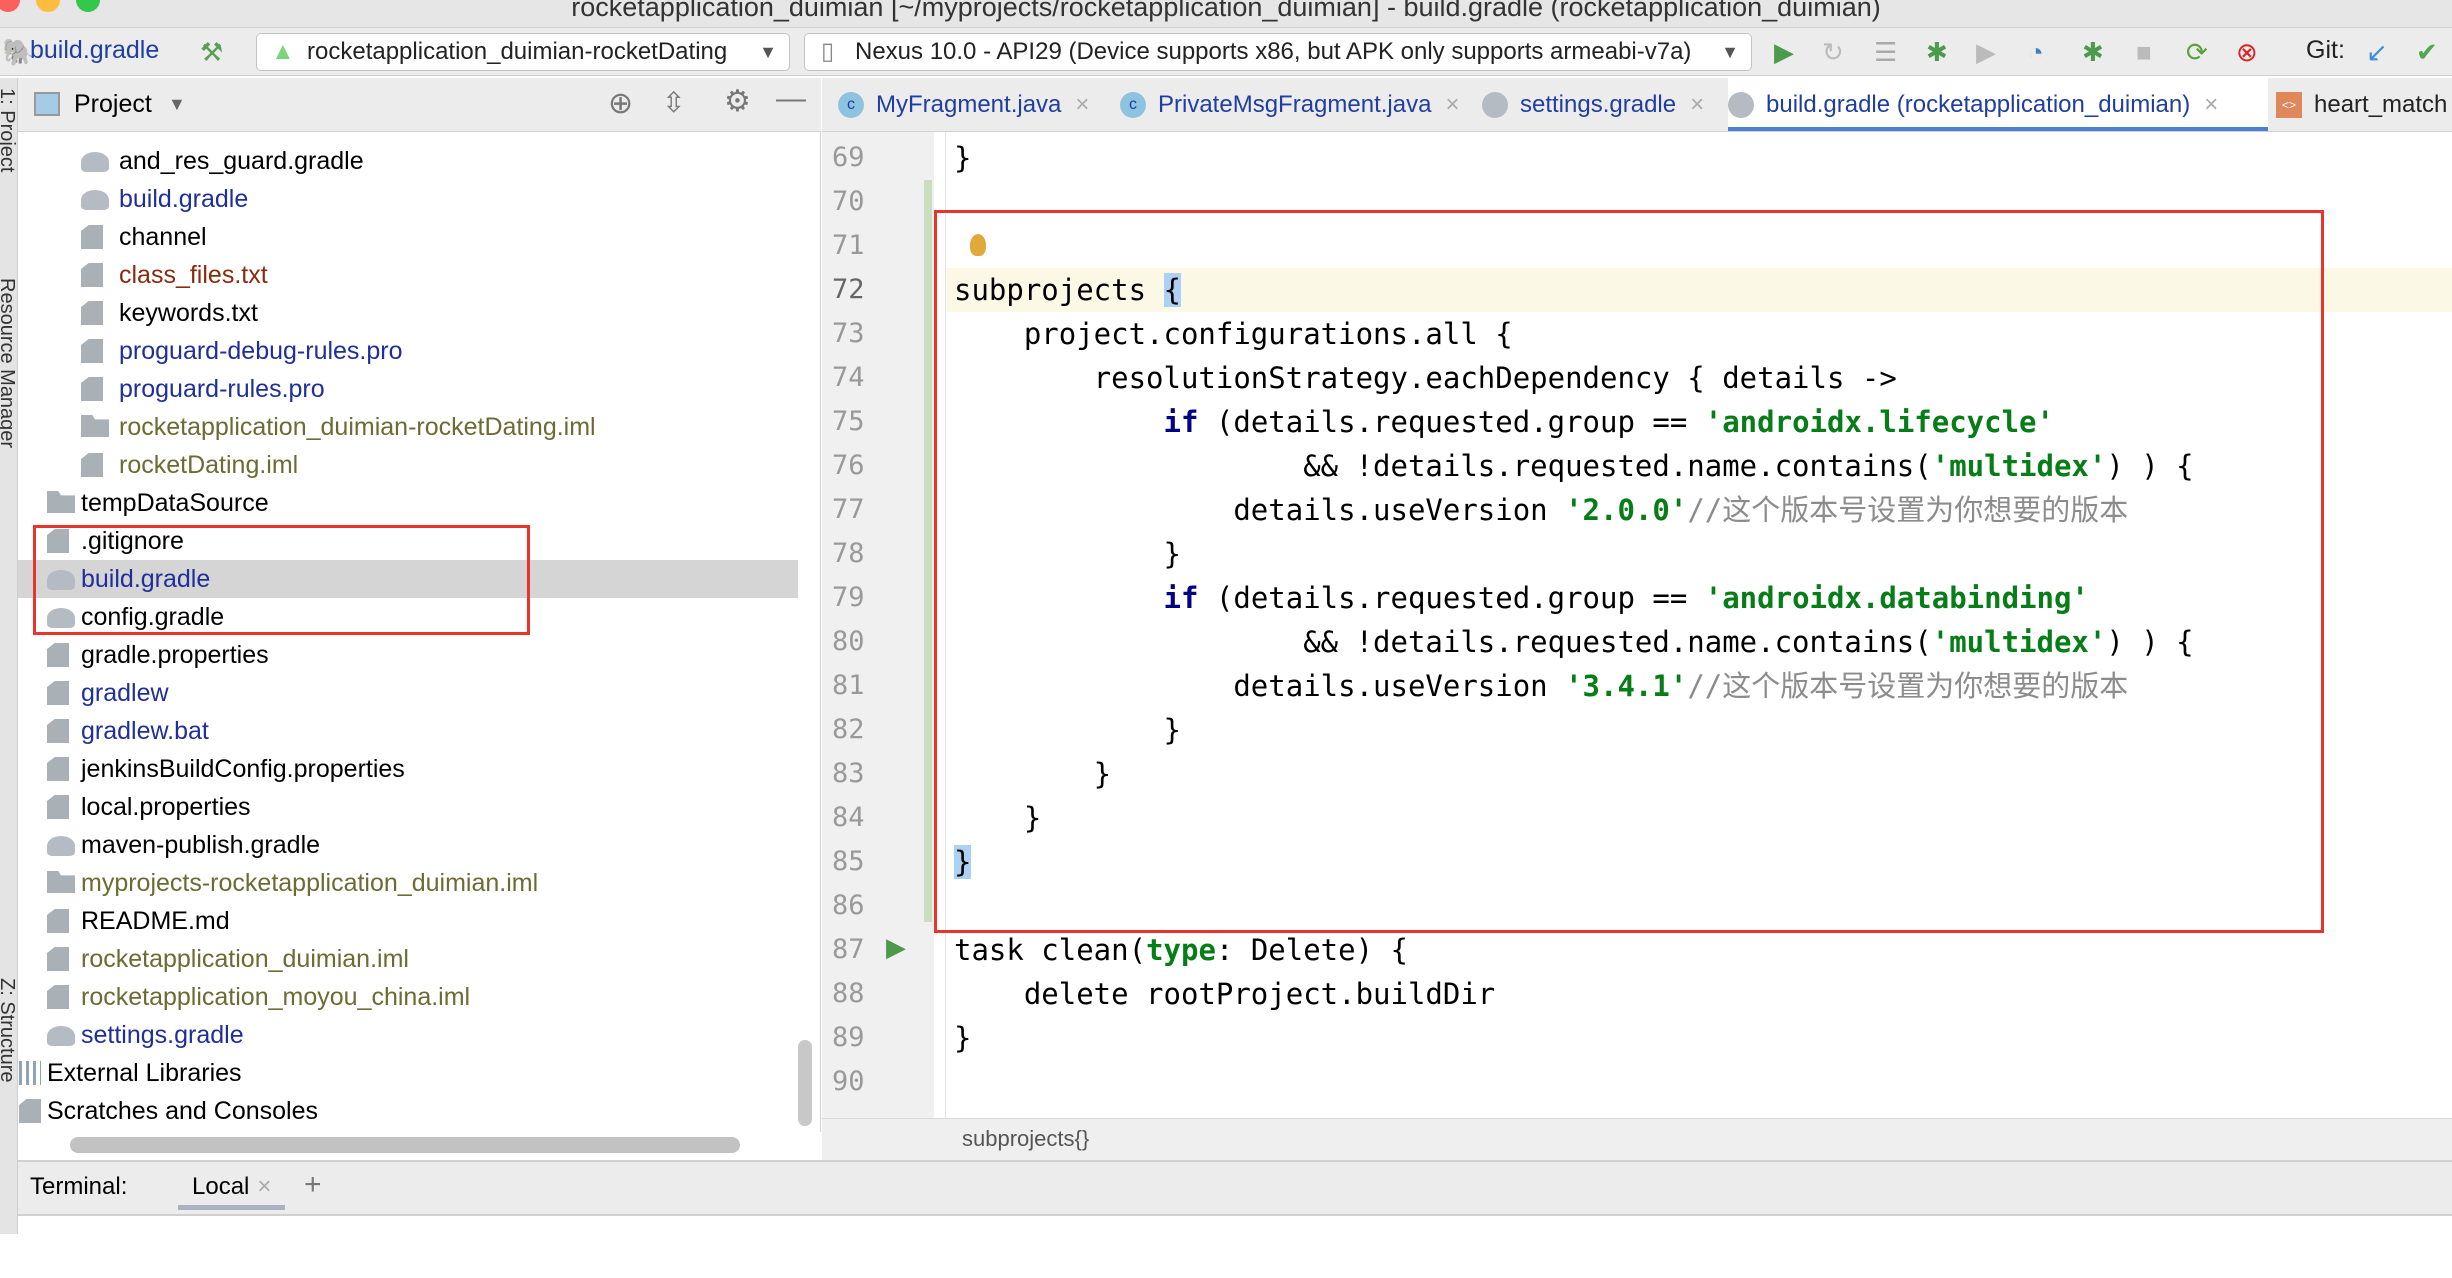  Describe the element at coordinates (47, 104) in the screenshot. I see `project-view-icon` at that location.